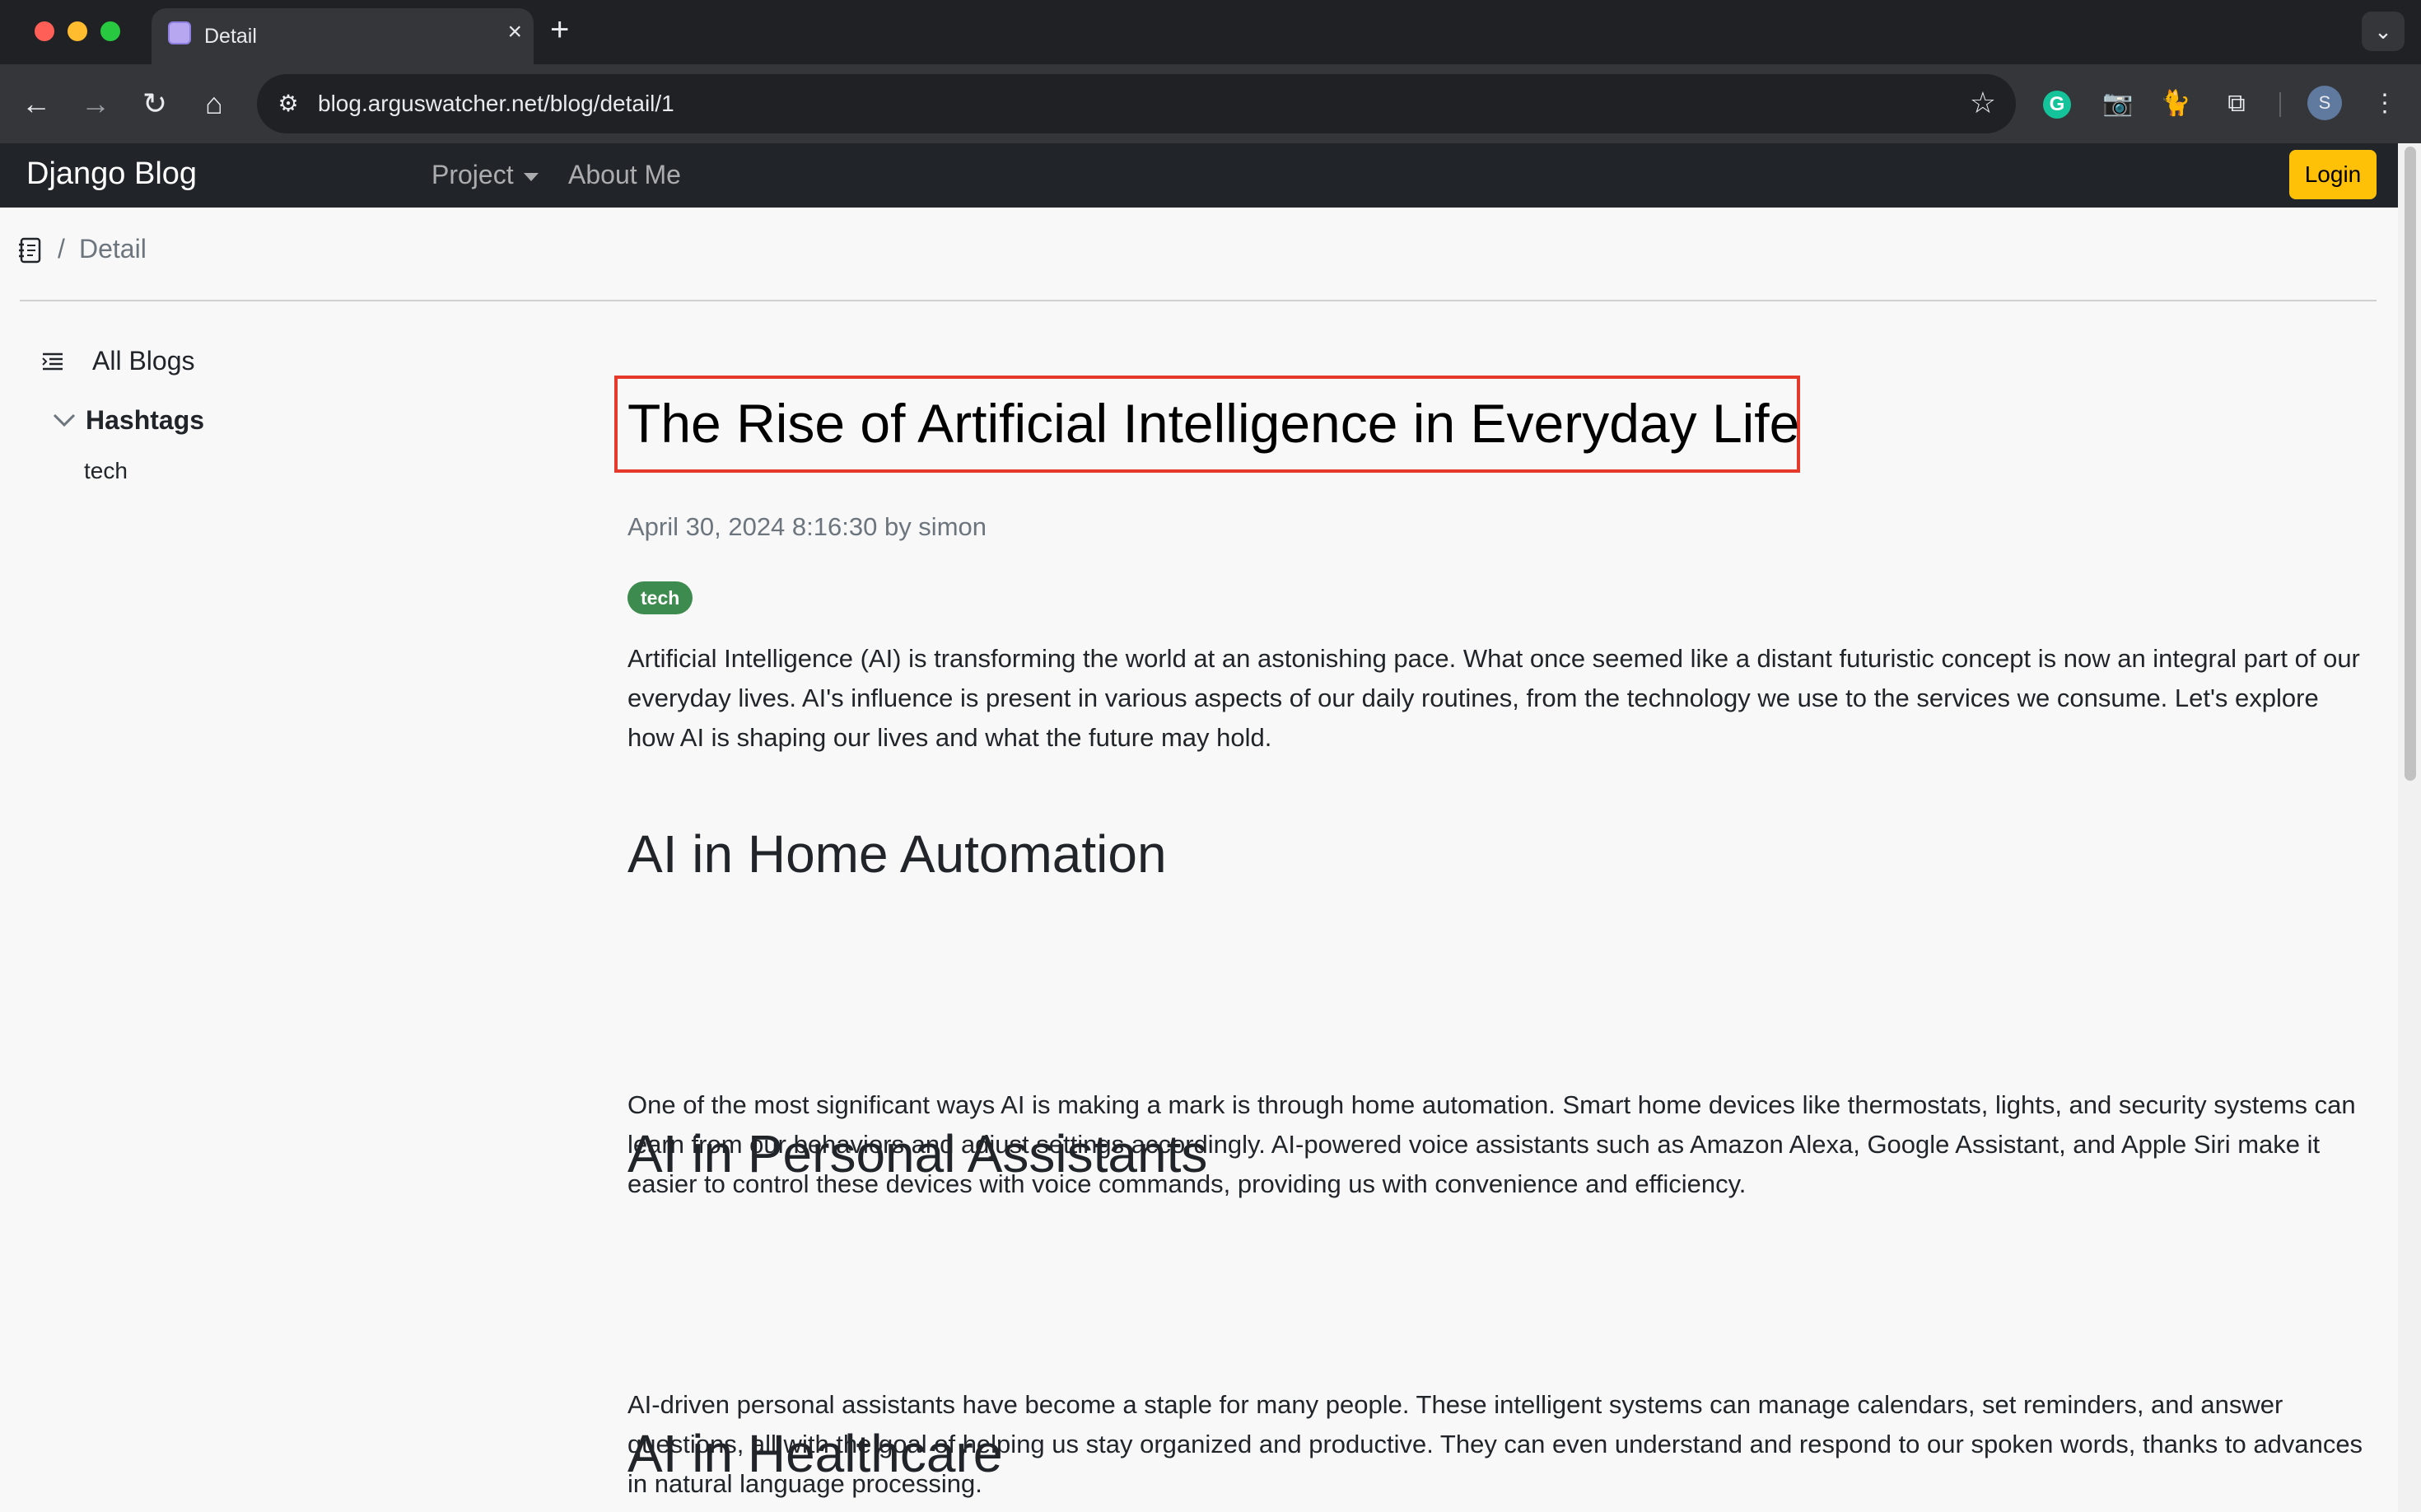 The image size is (2421, 1512). What do you see at coordinates (2324, 103) in the screenshot?
I see `profile-avatar: S` at bounding box center [2324, 103].